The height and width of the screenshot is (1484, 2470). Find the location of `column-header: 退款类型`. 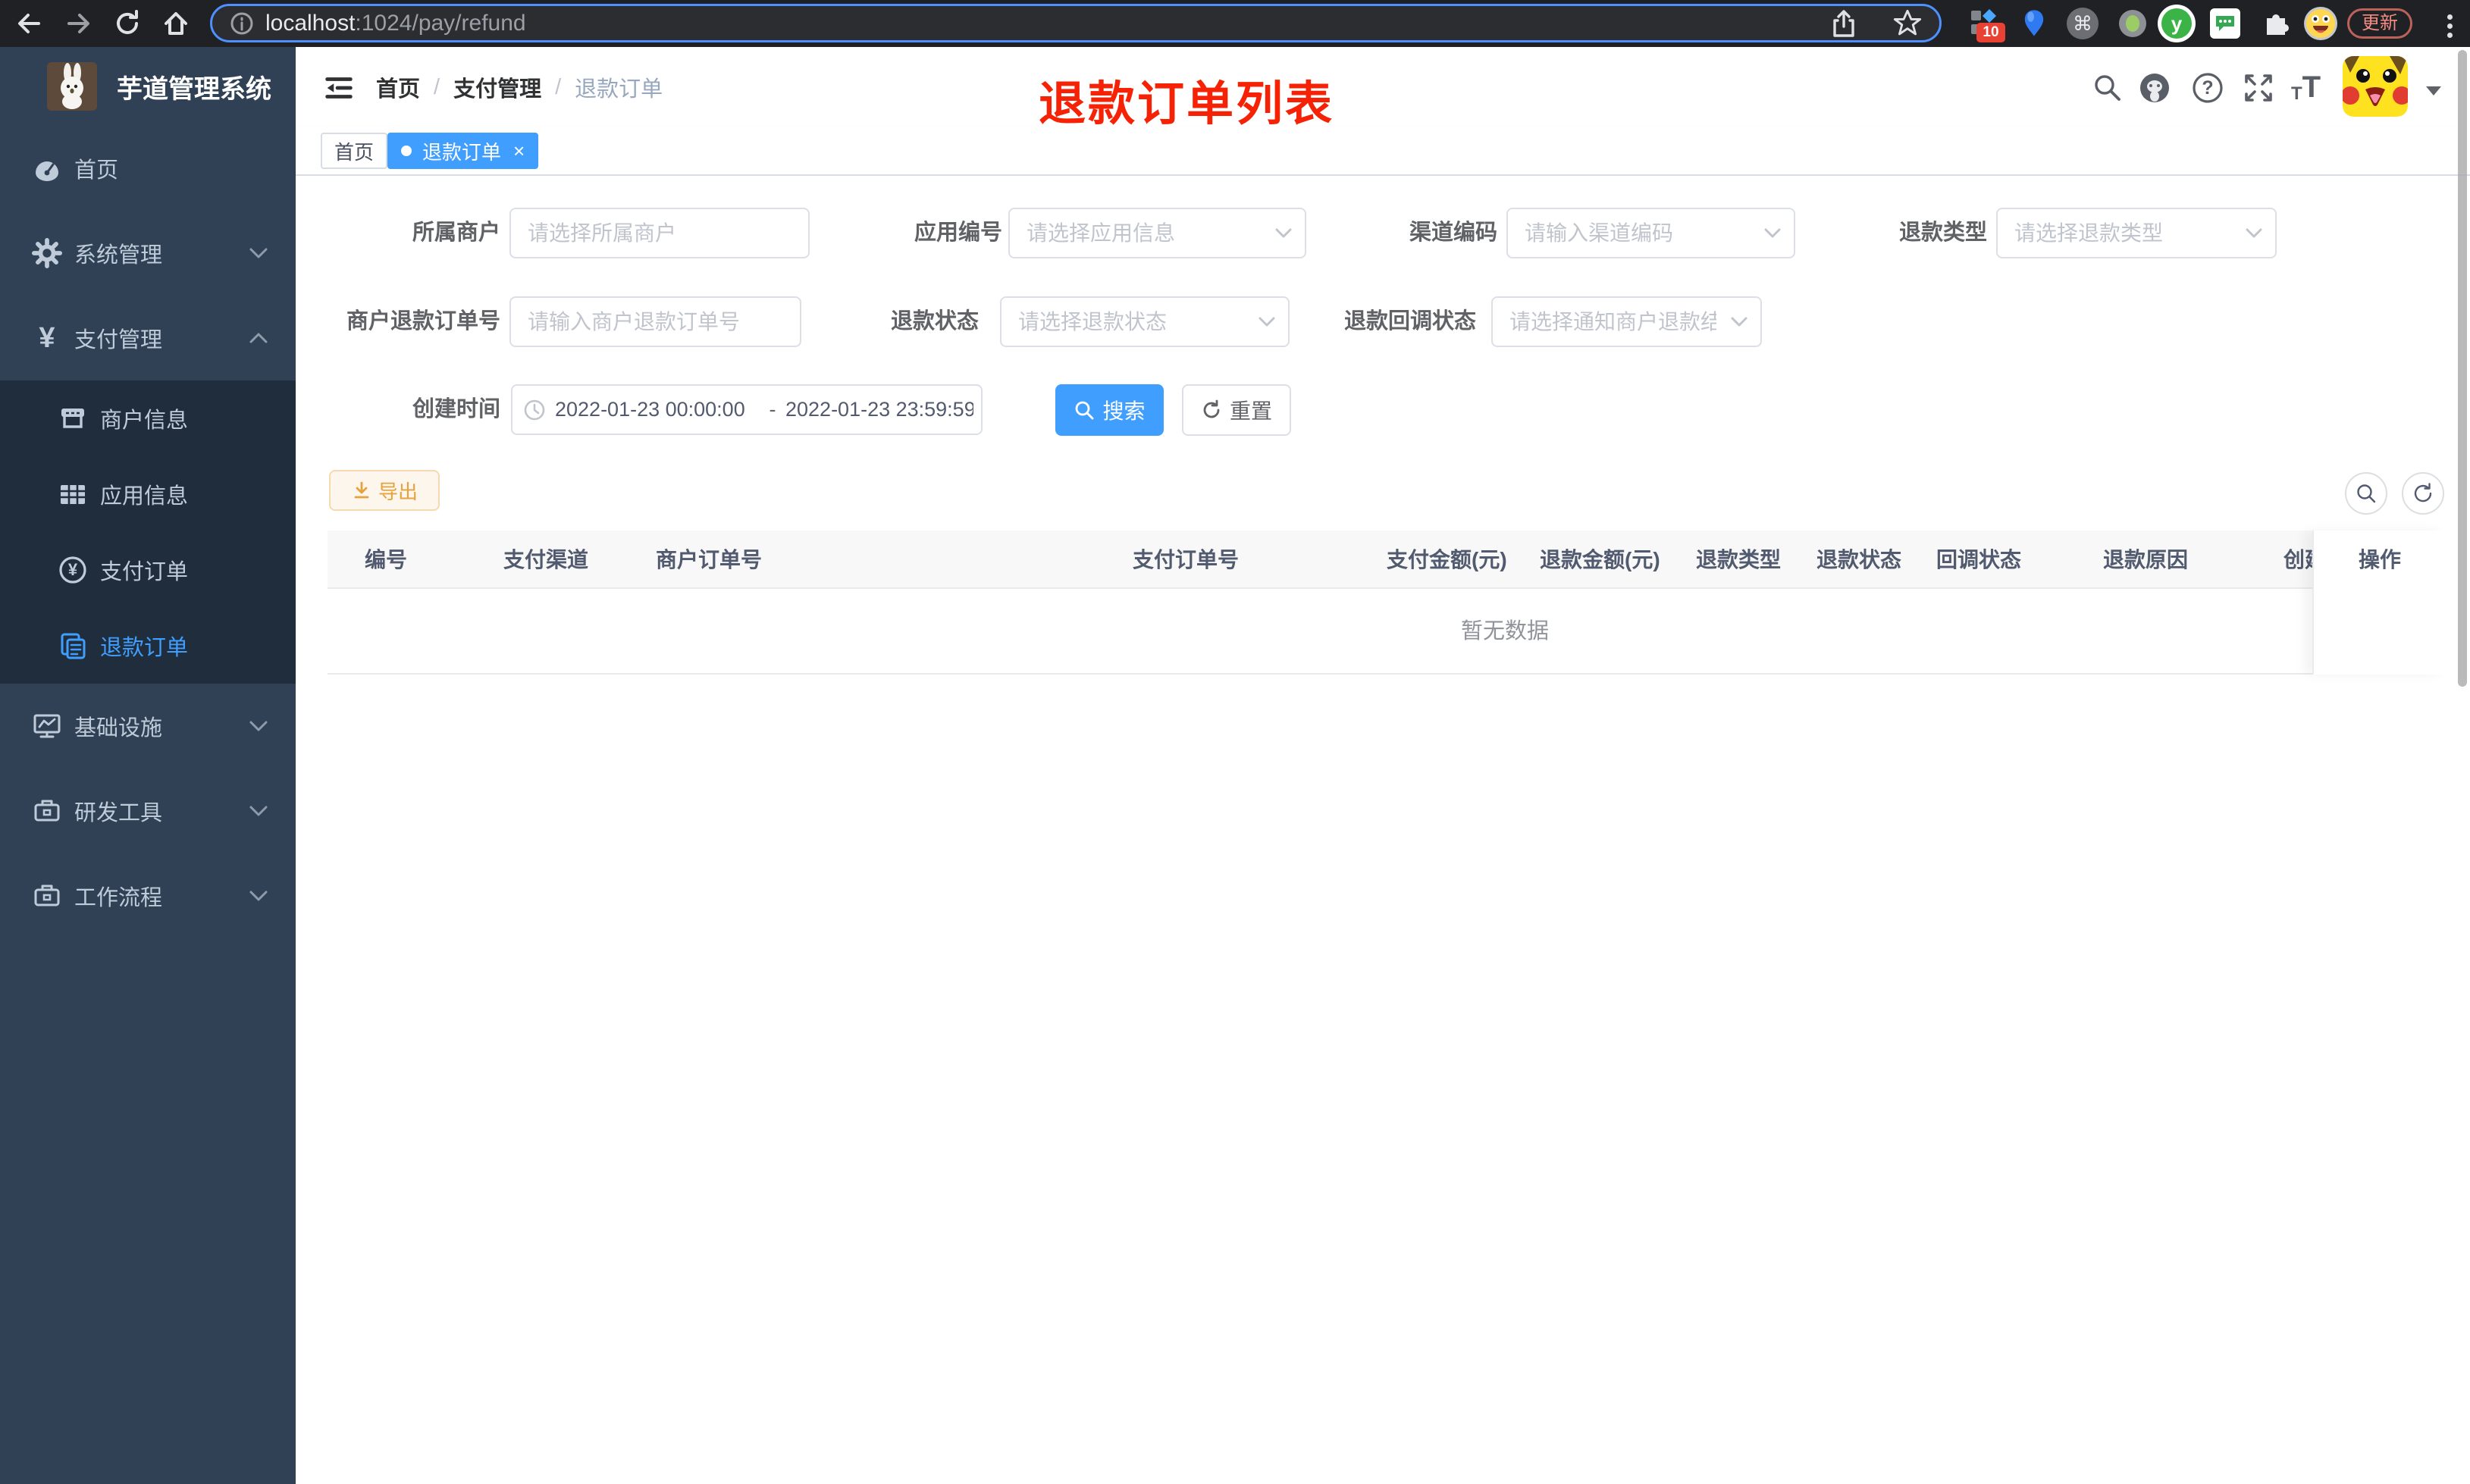

column-header: 退款类型 is located at coordinates (1738, 560).